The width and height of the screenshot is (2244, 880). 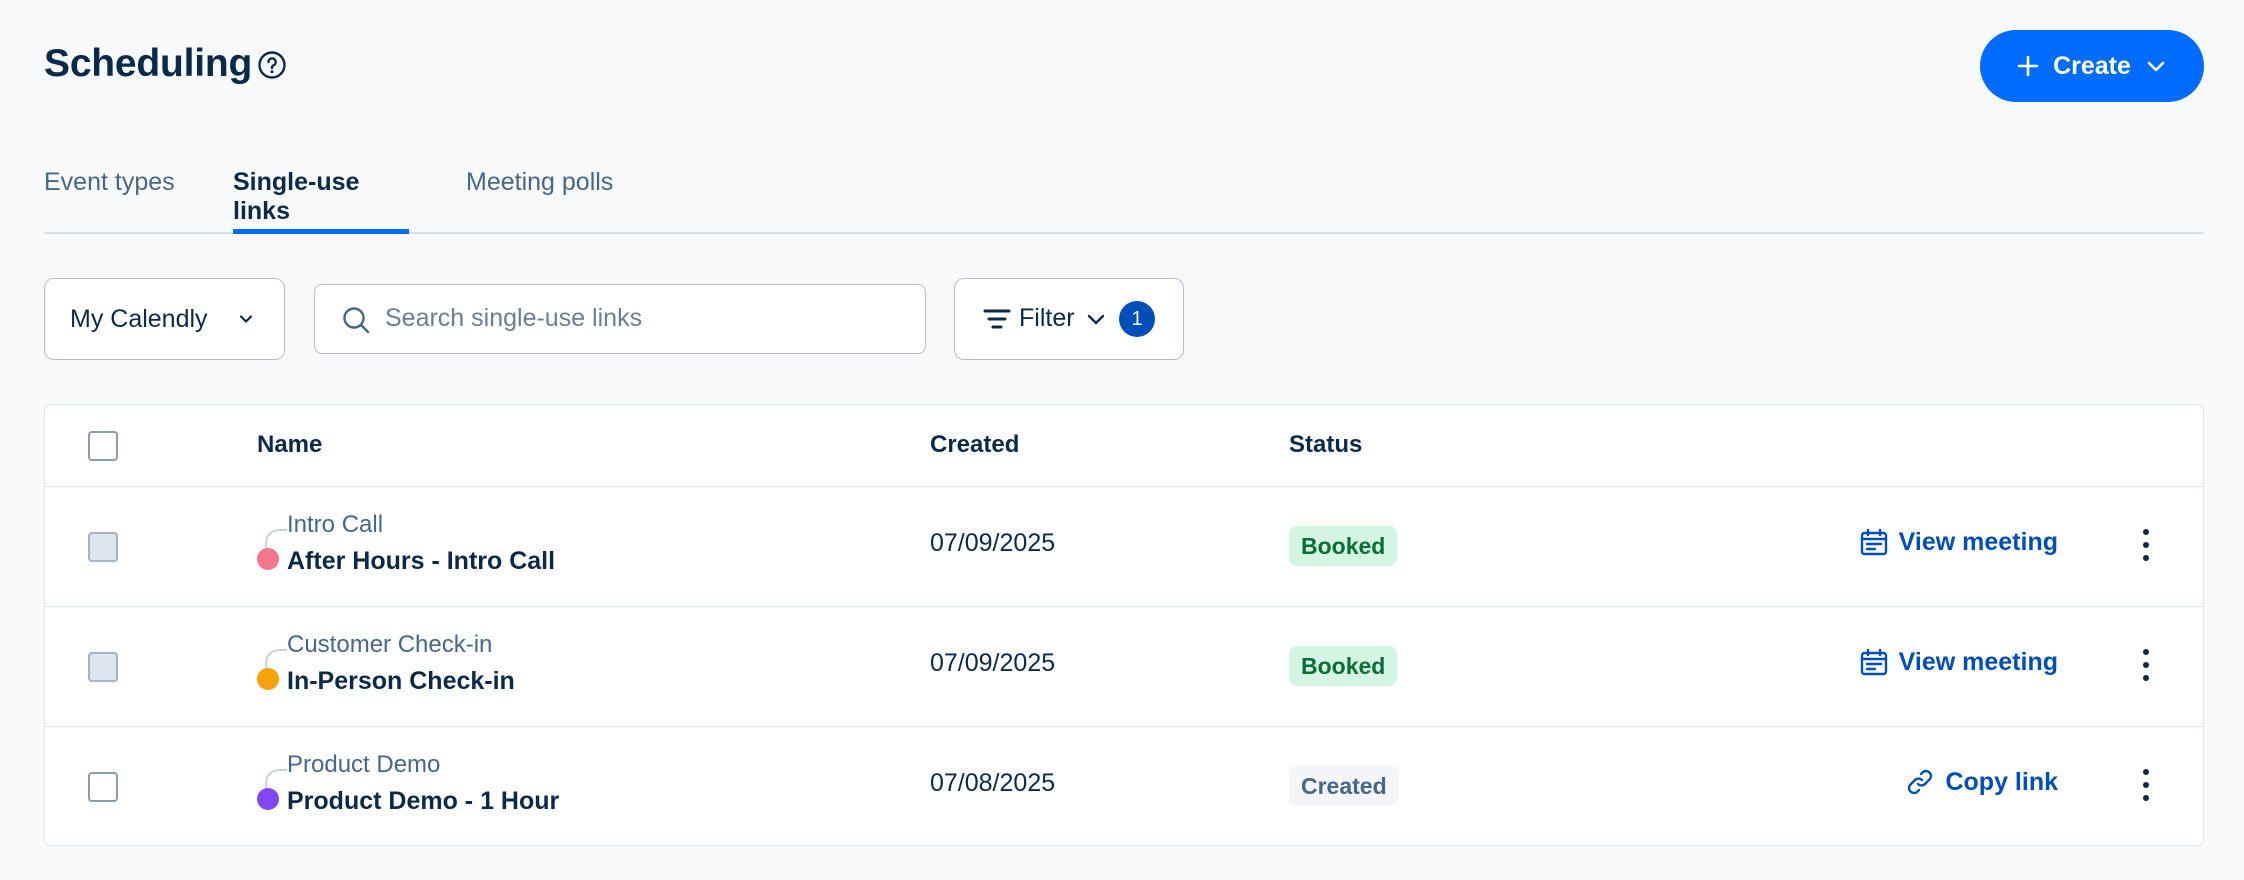 What do you see at coordinates (290, 444) in the screenshot?
I see `column-header-name: Name` at bounding box center [290, 444].